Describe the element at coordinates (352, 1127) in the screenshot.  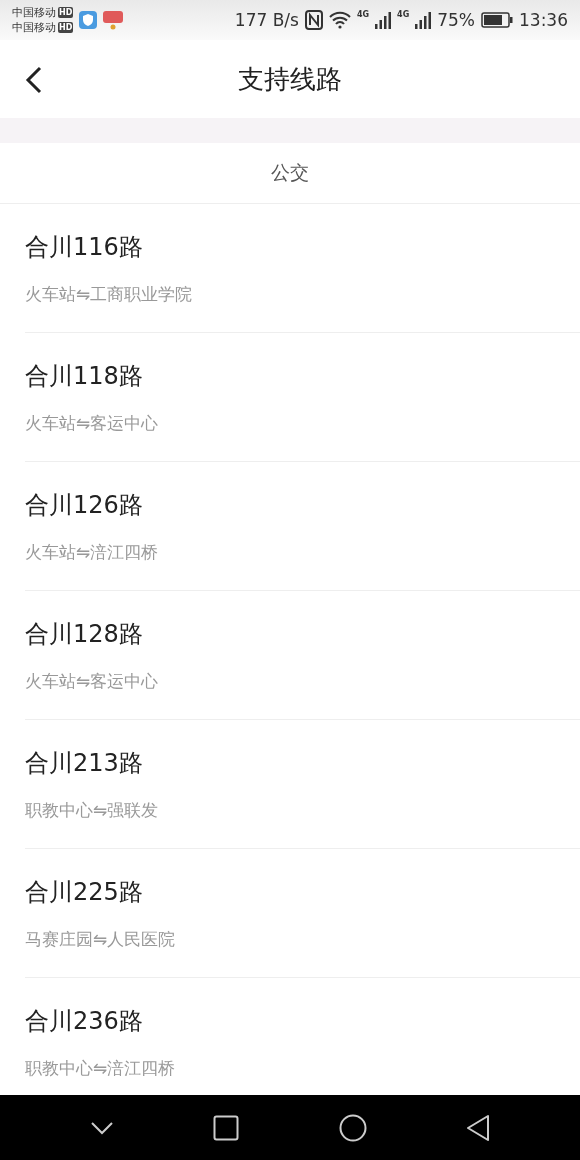
I see `home-icon` at that location.